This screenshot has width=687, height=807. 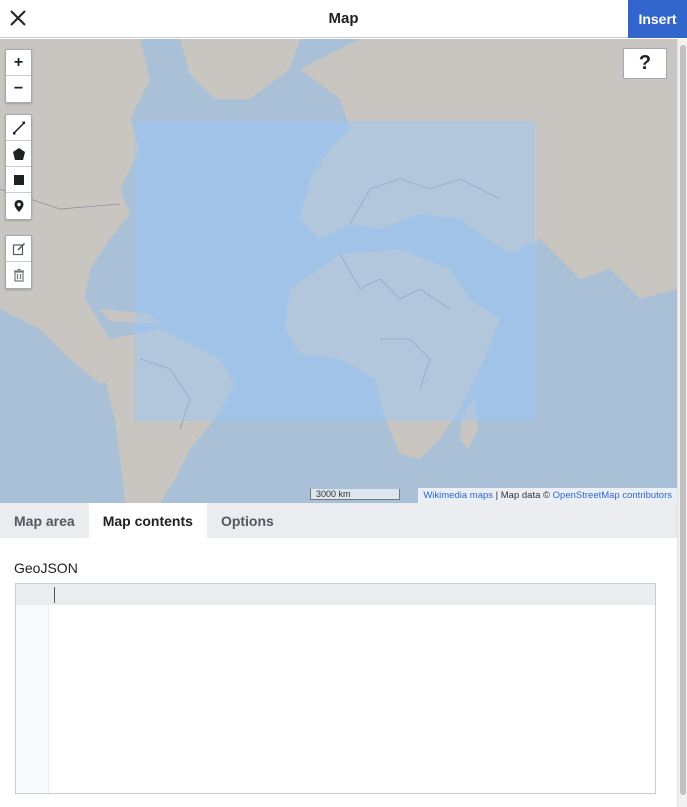 I want to click on zoom-controls: + −, so click(x=18, y=76).